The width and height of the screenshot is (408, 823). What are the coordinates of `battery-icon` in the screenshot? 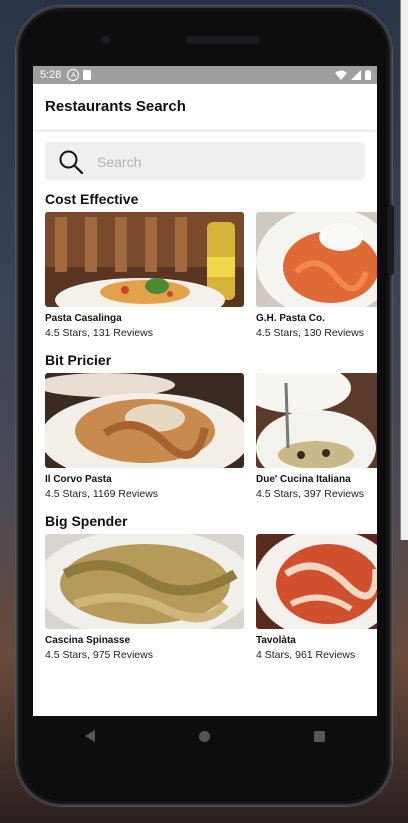 It's located at (368, 75).